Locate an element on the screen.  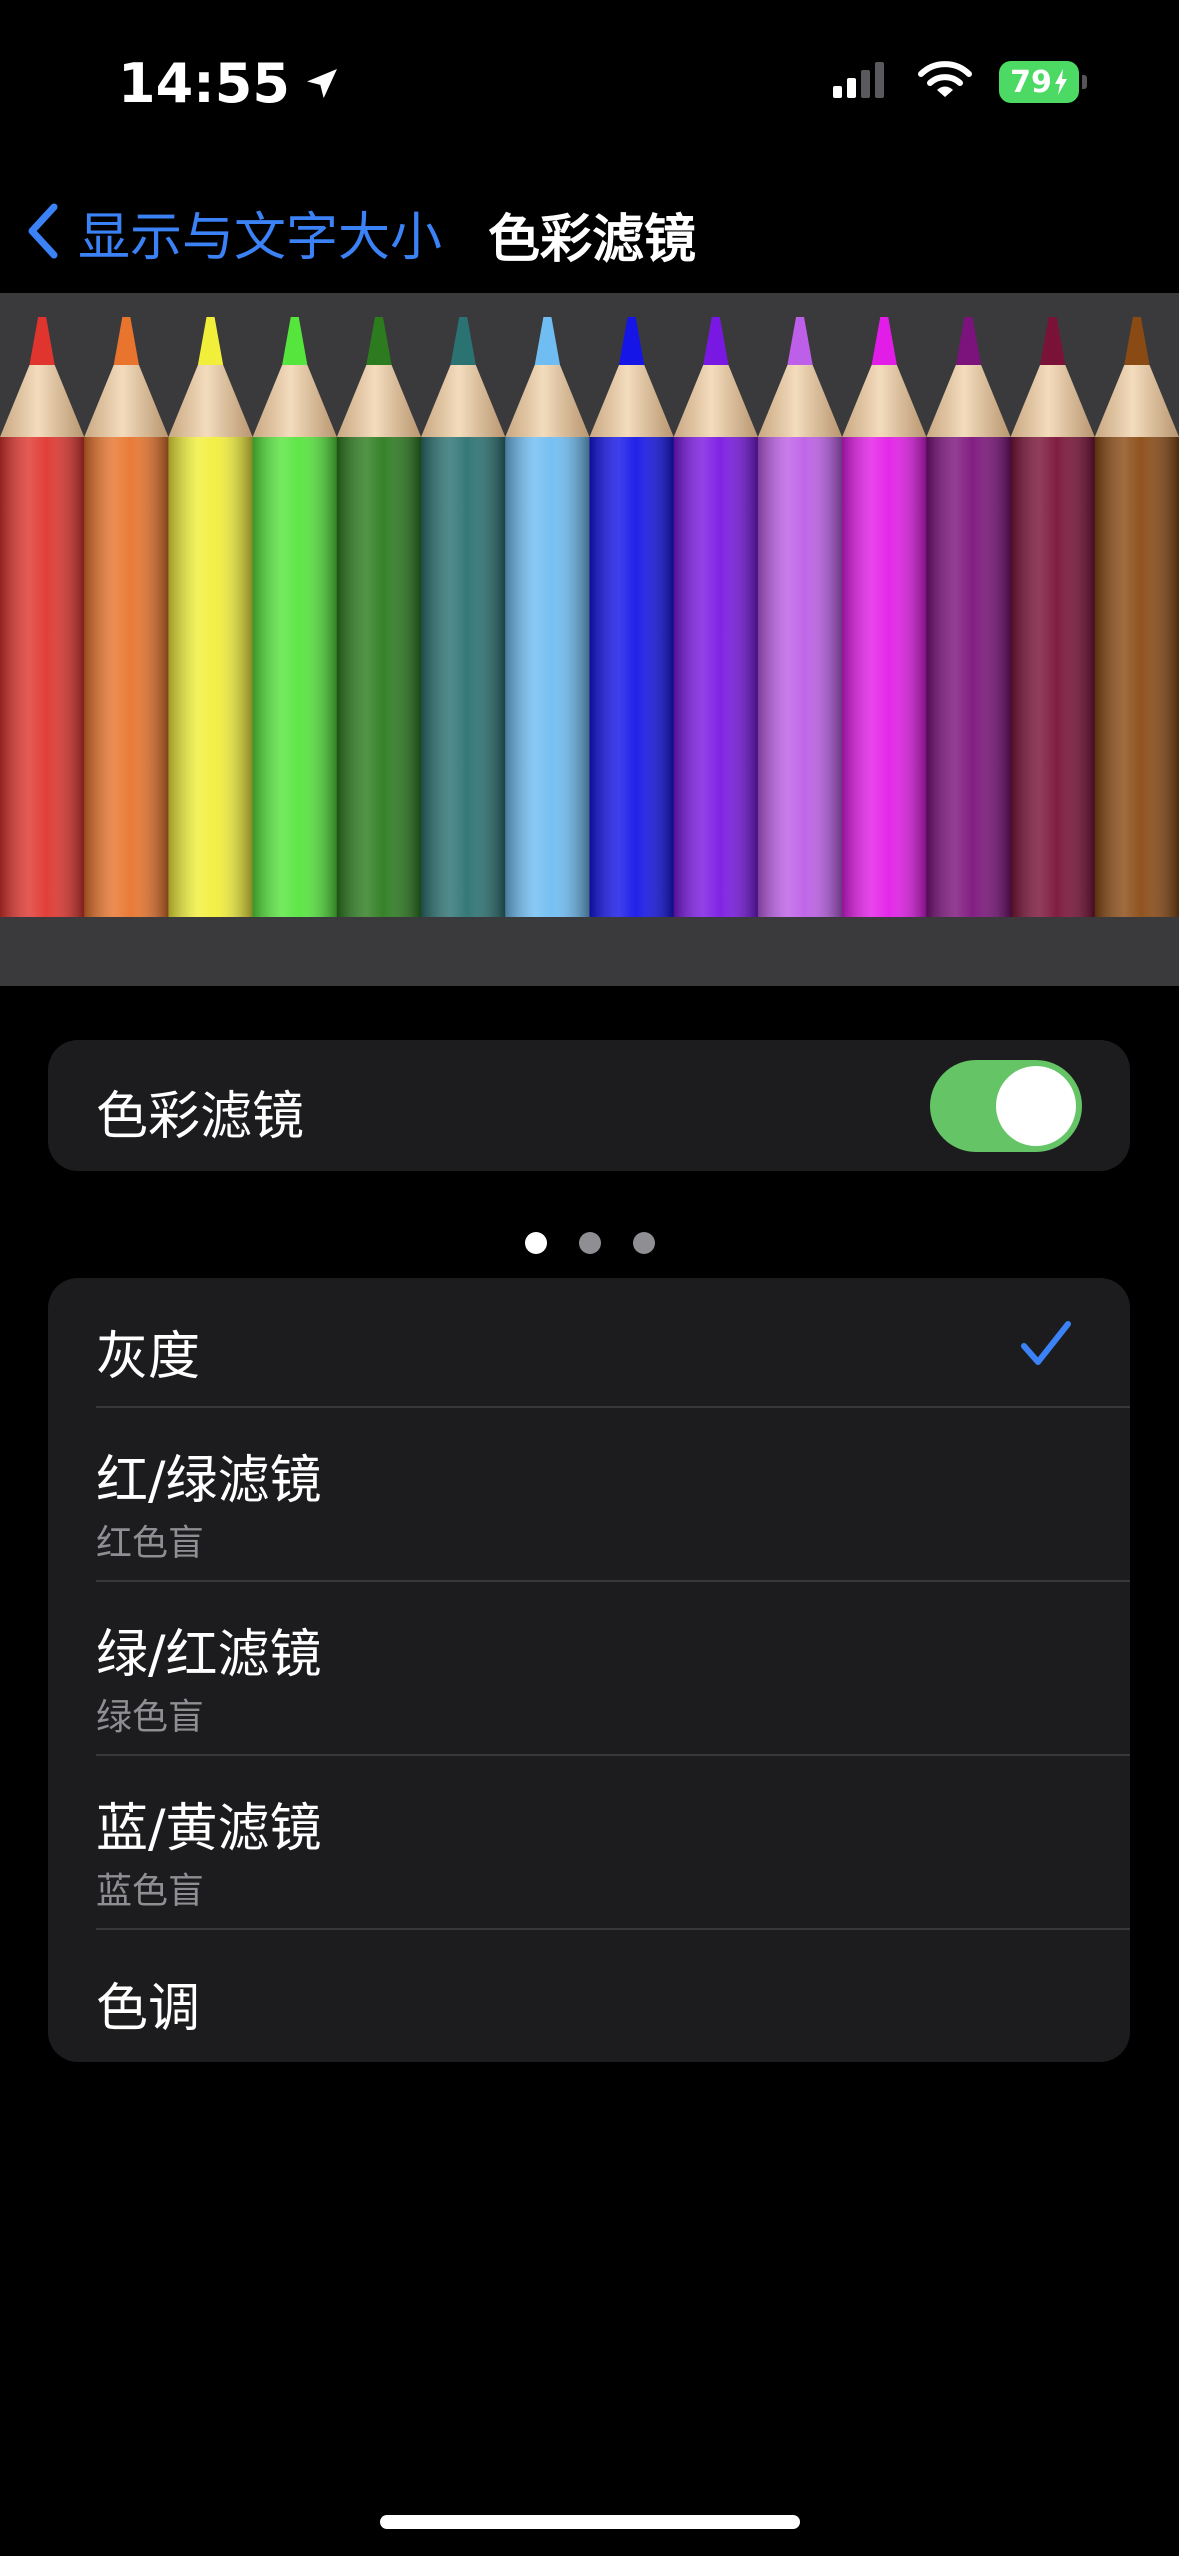
back-label: 显示与文字大小 is located at coordinates (260, 238).